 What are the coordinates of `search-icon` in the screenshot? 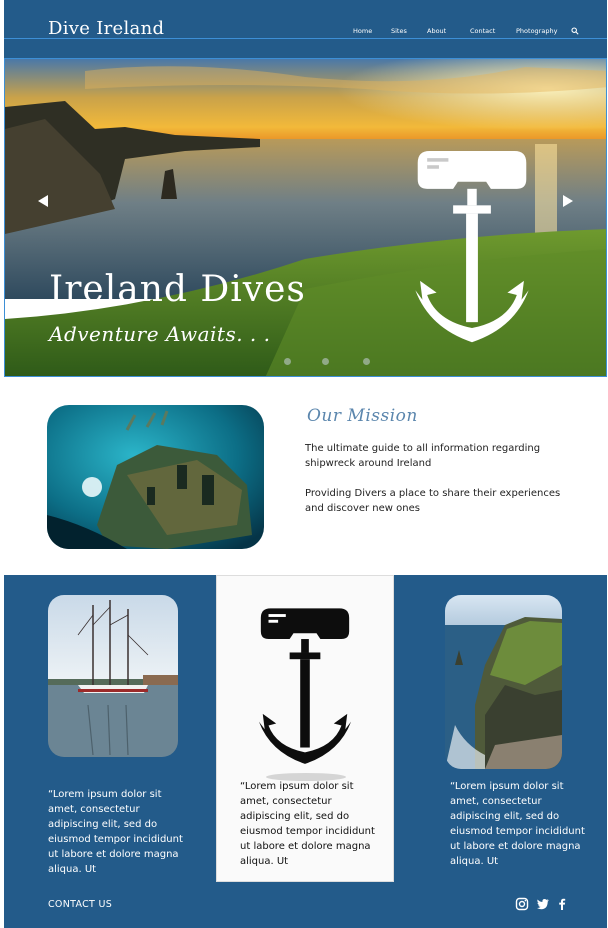 It's located at (575, 31).